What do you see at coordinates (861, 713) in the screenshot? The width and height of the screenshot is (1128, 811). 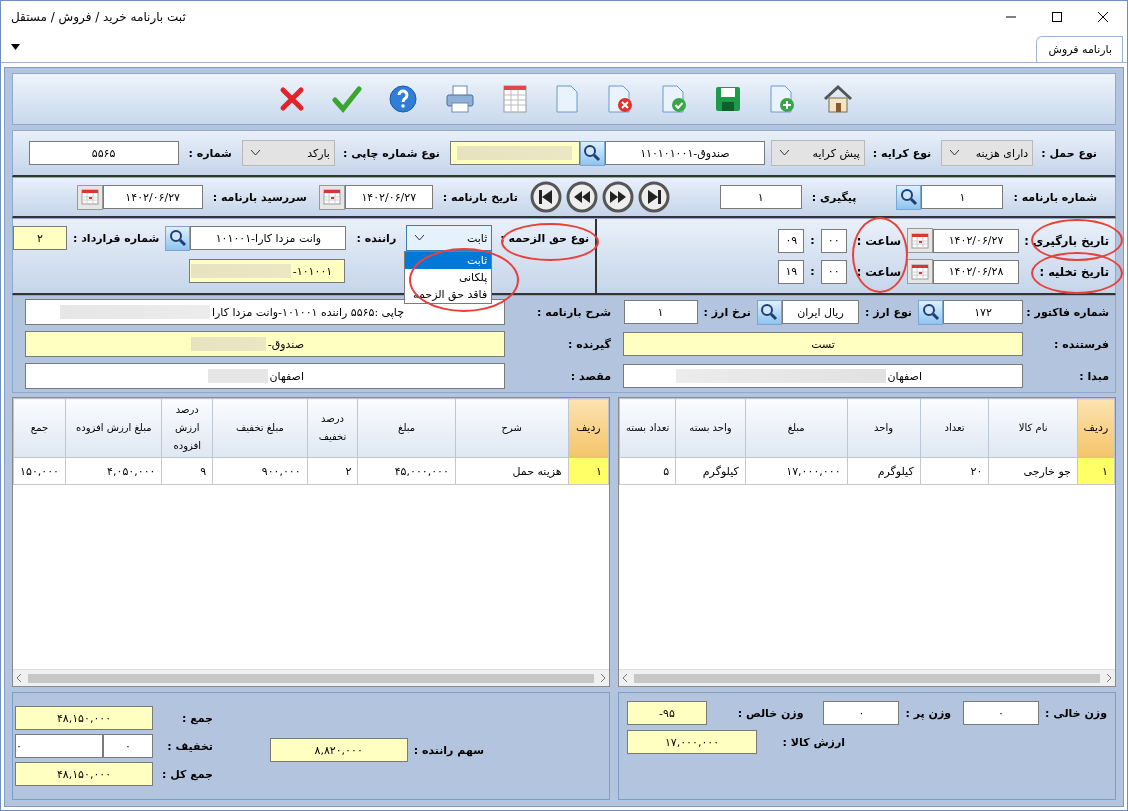 I see `full-weight-field: ۰` at bounding box center [861, 713].